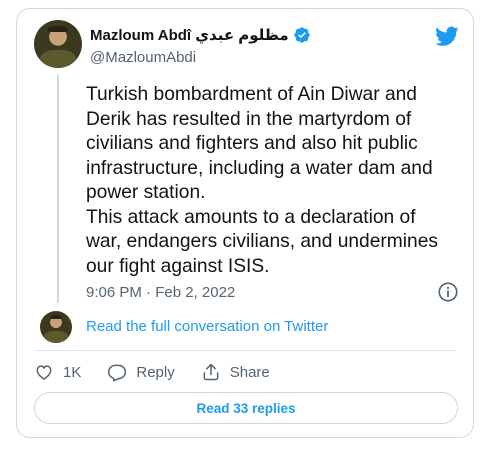 The width and height of the screenshot is (486, 449). I want to click on conversation-avatar, so click(56, 327).